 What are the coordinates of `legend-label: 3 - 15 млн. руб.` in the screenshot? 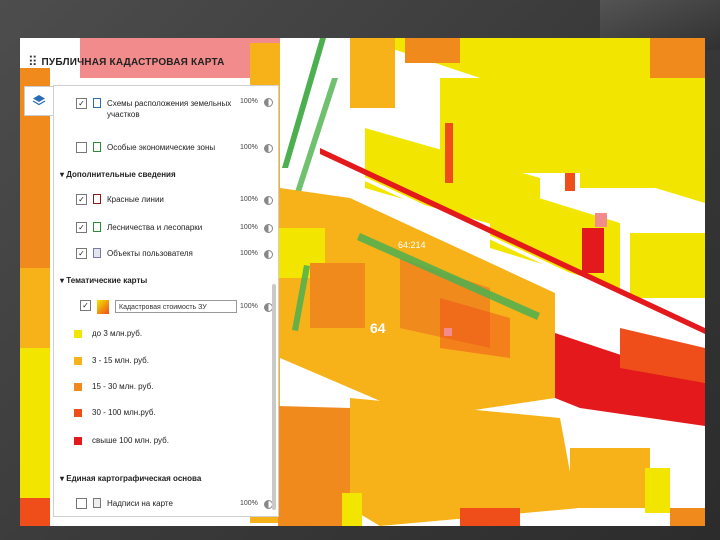 It's located at (120, 360).